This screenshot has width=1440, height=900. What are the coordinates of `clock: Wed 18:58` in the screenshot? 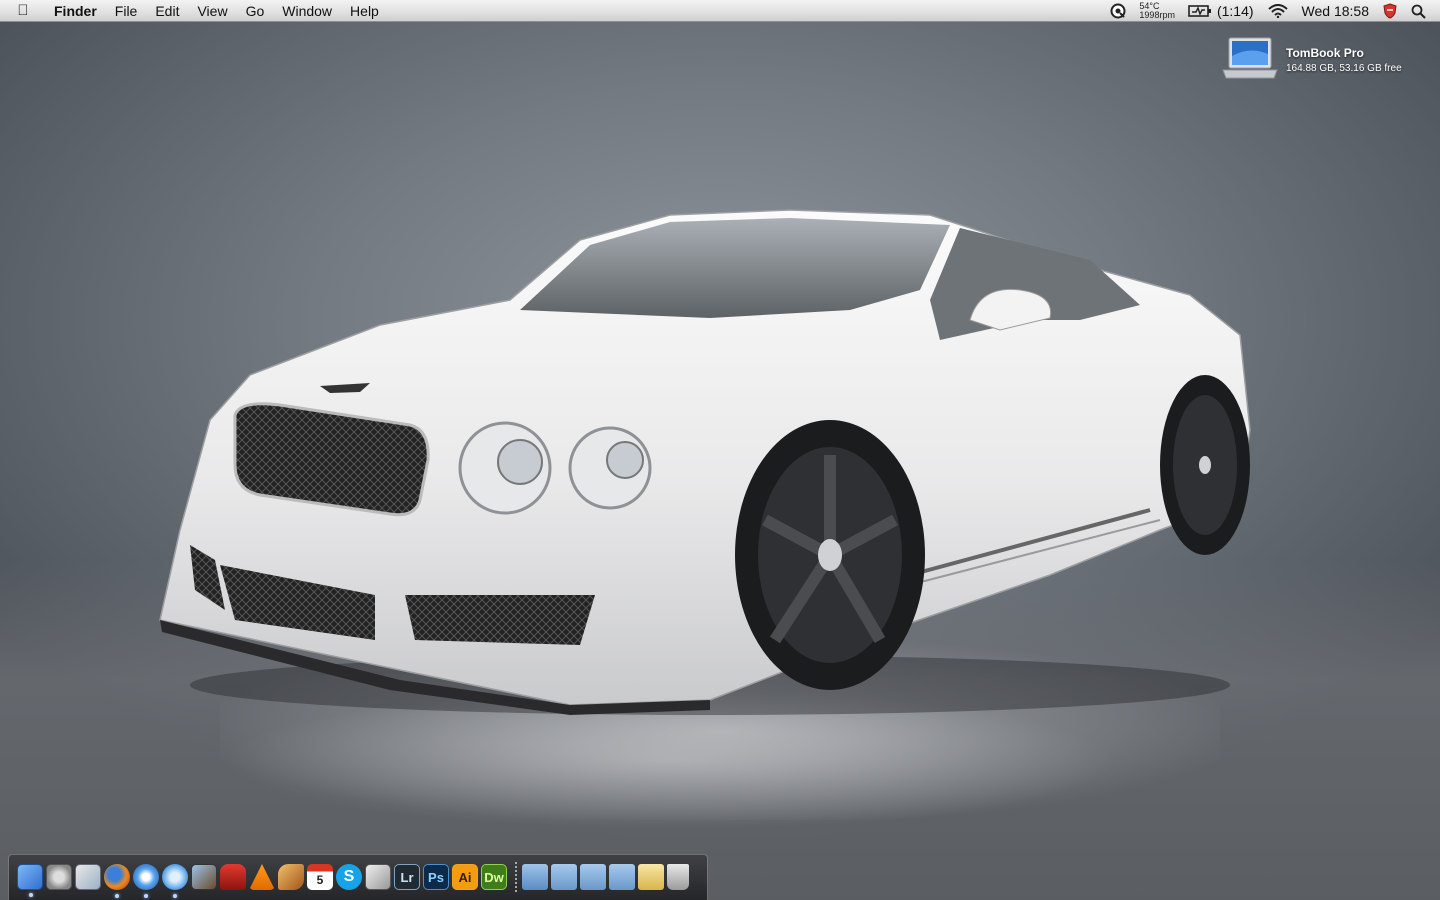 It's located at (1335, 11).